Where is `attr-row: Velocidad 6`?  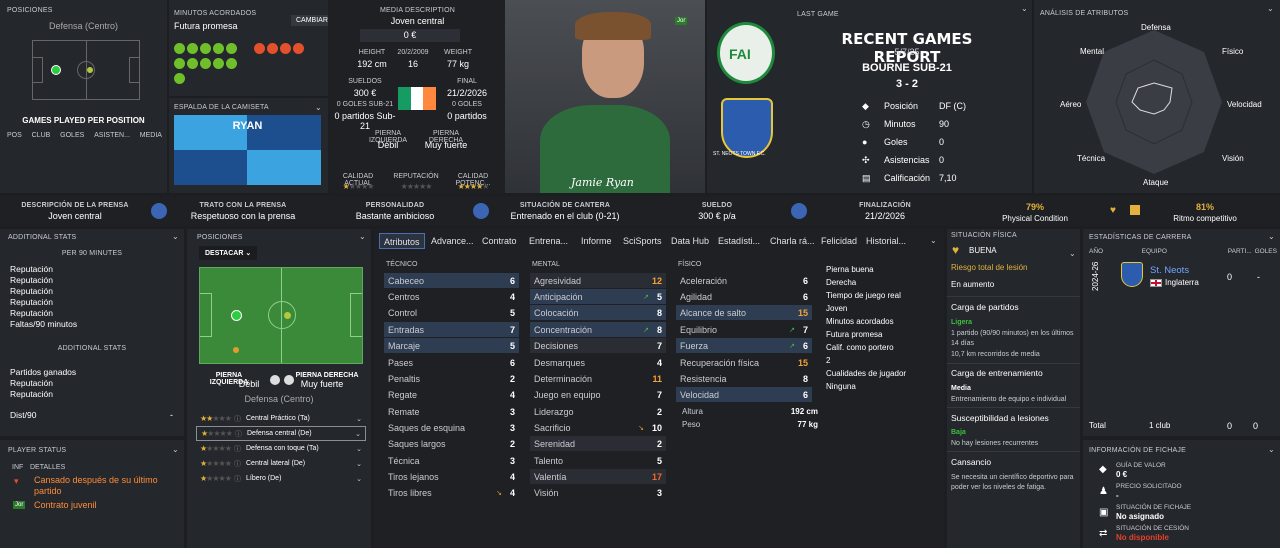
attr-row: Velocidad 6 is located at coordinates (744, 394).